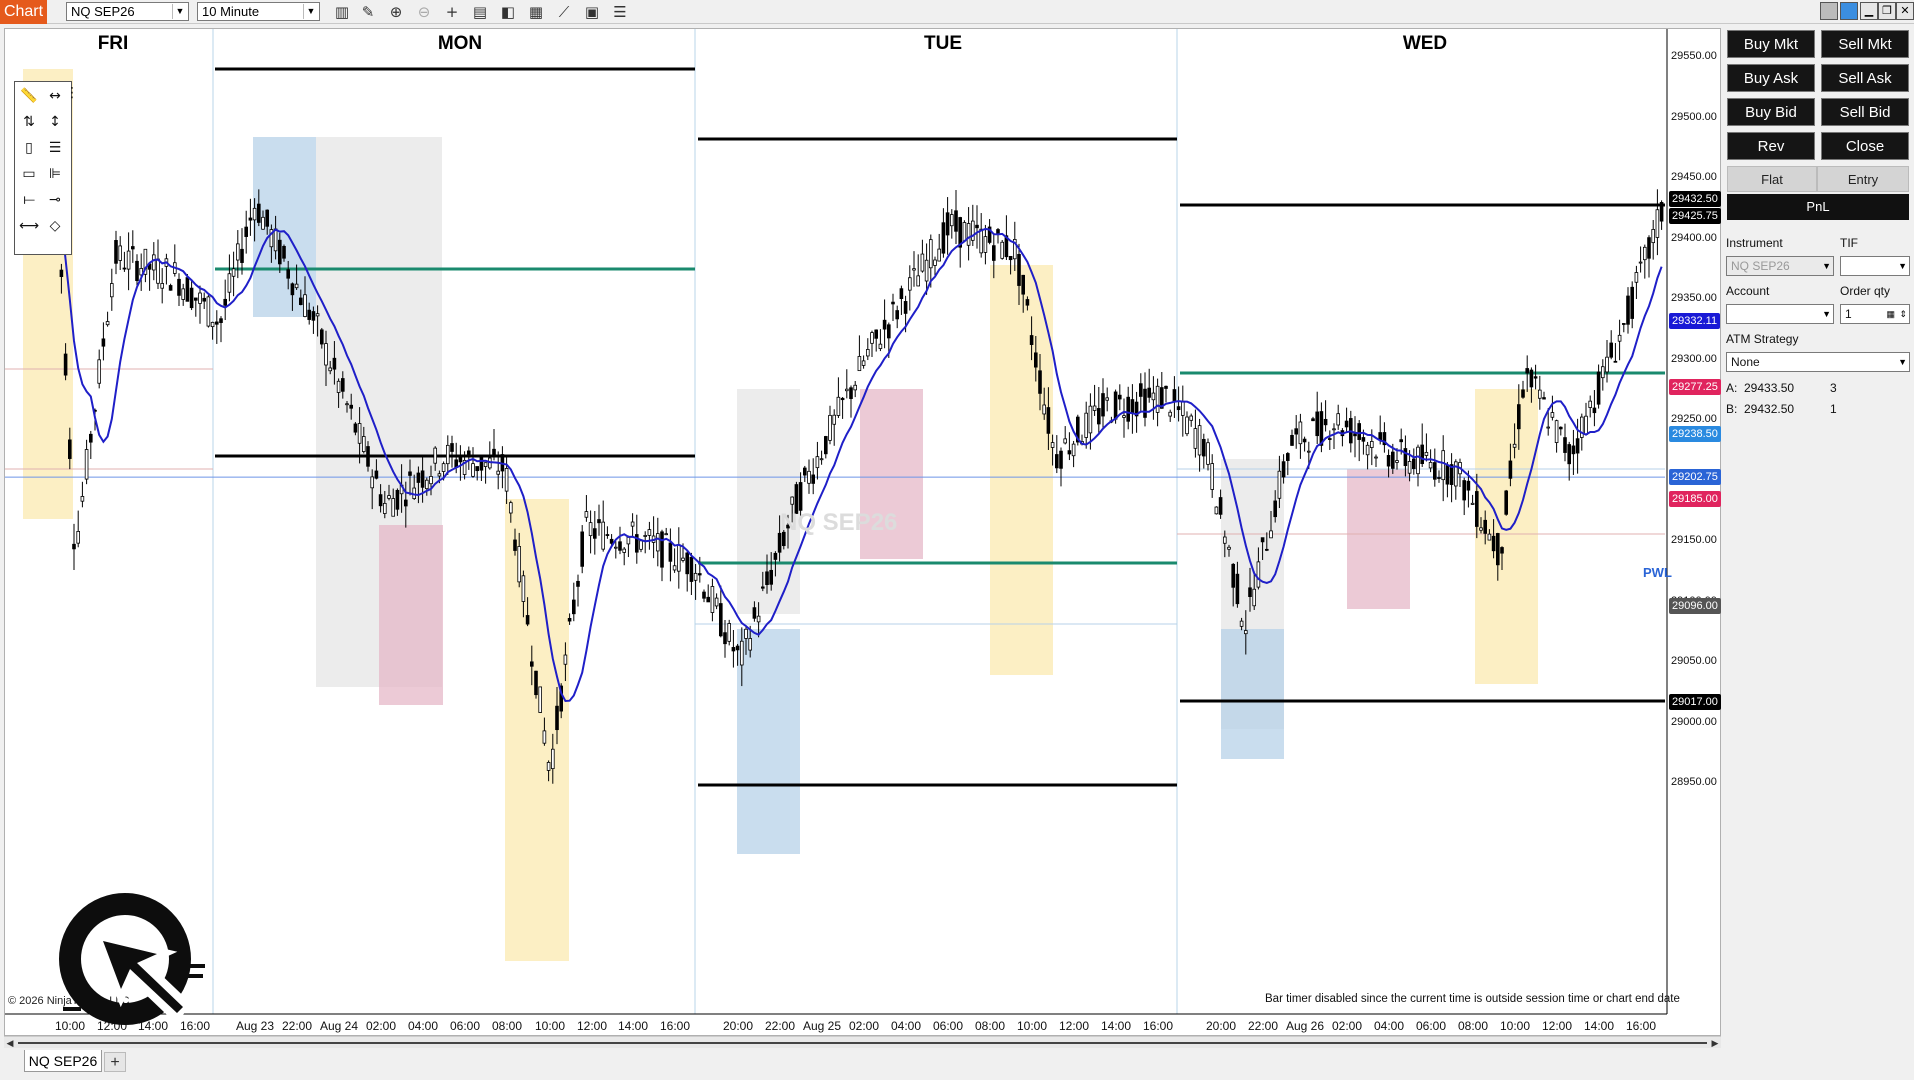 The width and height of the screenshot is (1914, 1080). What do you see at coordinates (452, 12) in the screenshot?
I see `crosshair-icon: +` at bounding box center [452, 12].